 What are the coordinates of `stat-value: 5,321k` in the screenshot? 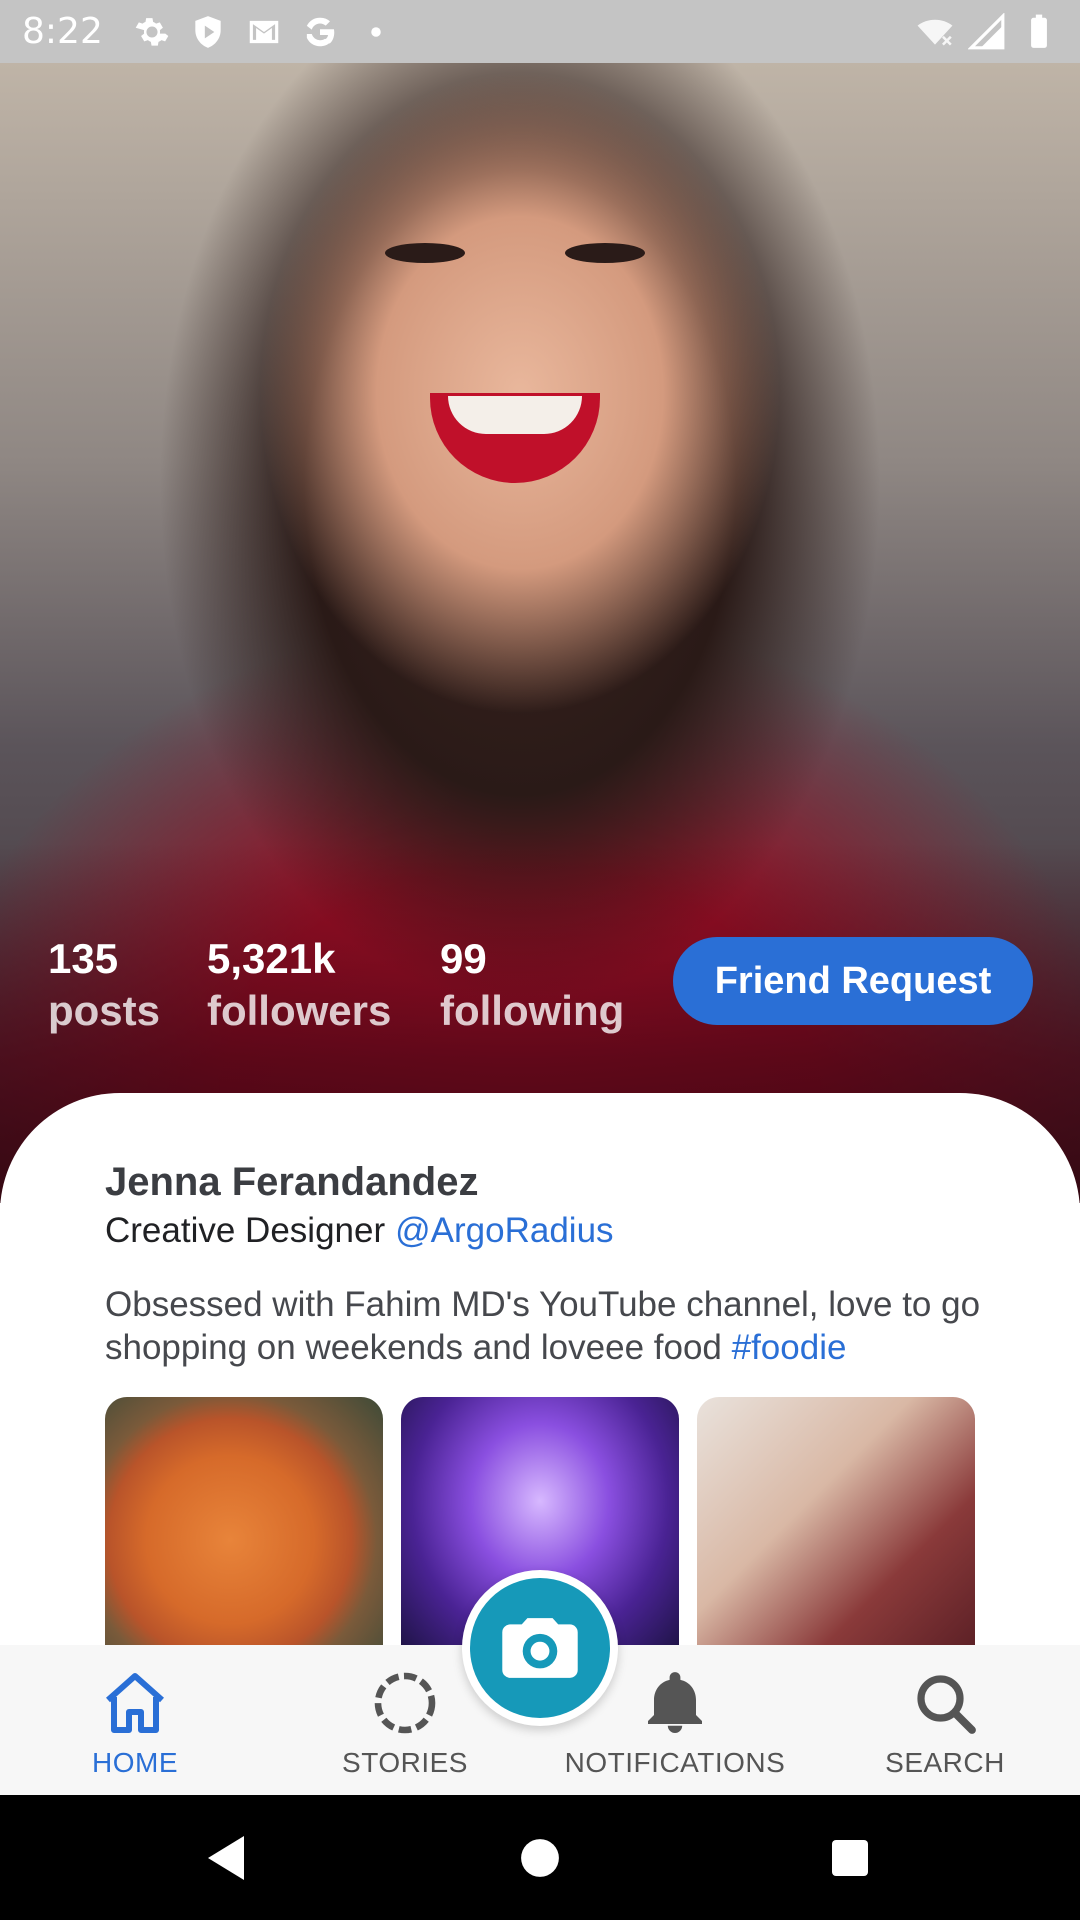 It's located at (271, 958).